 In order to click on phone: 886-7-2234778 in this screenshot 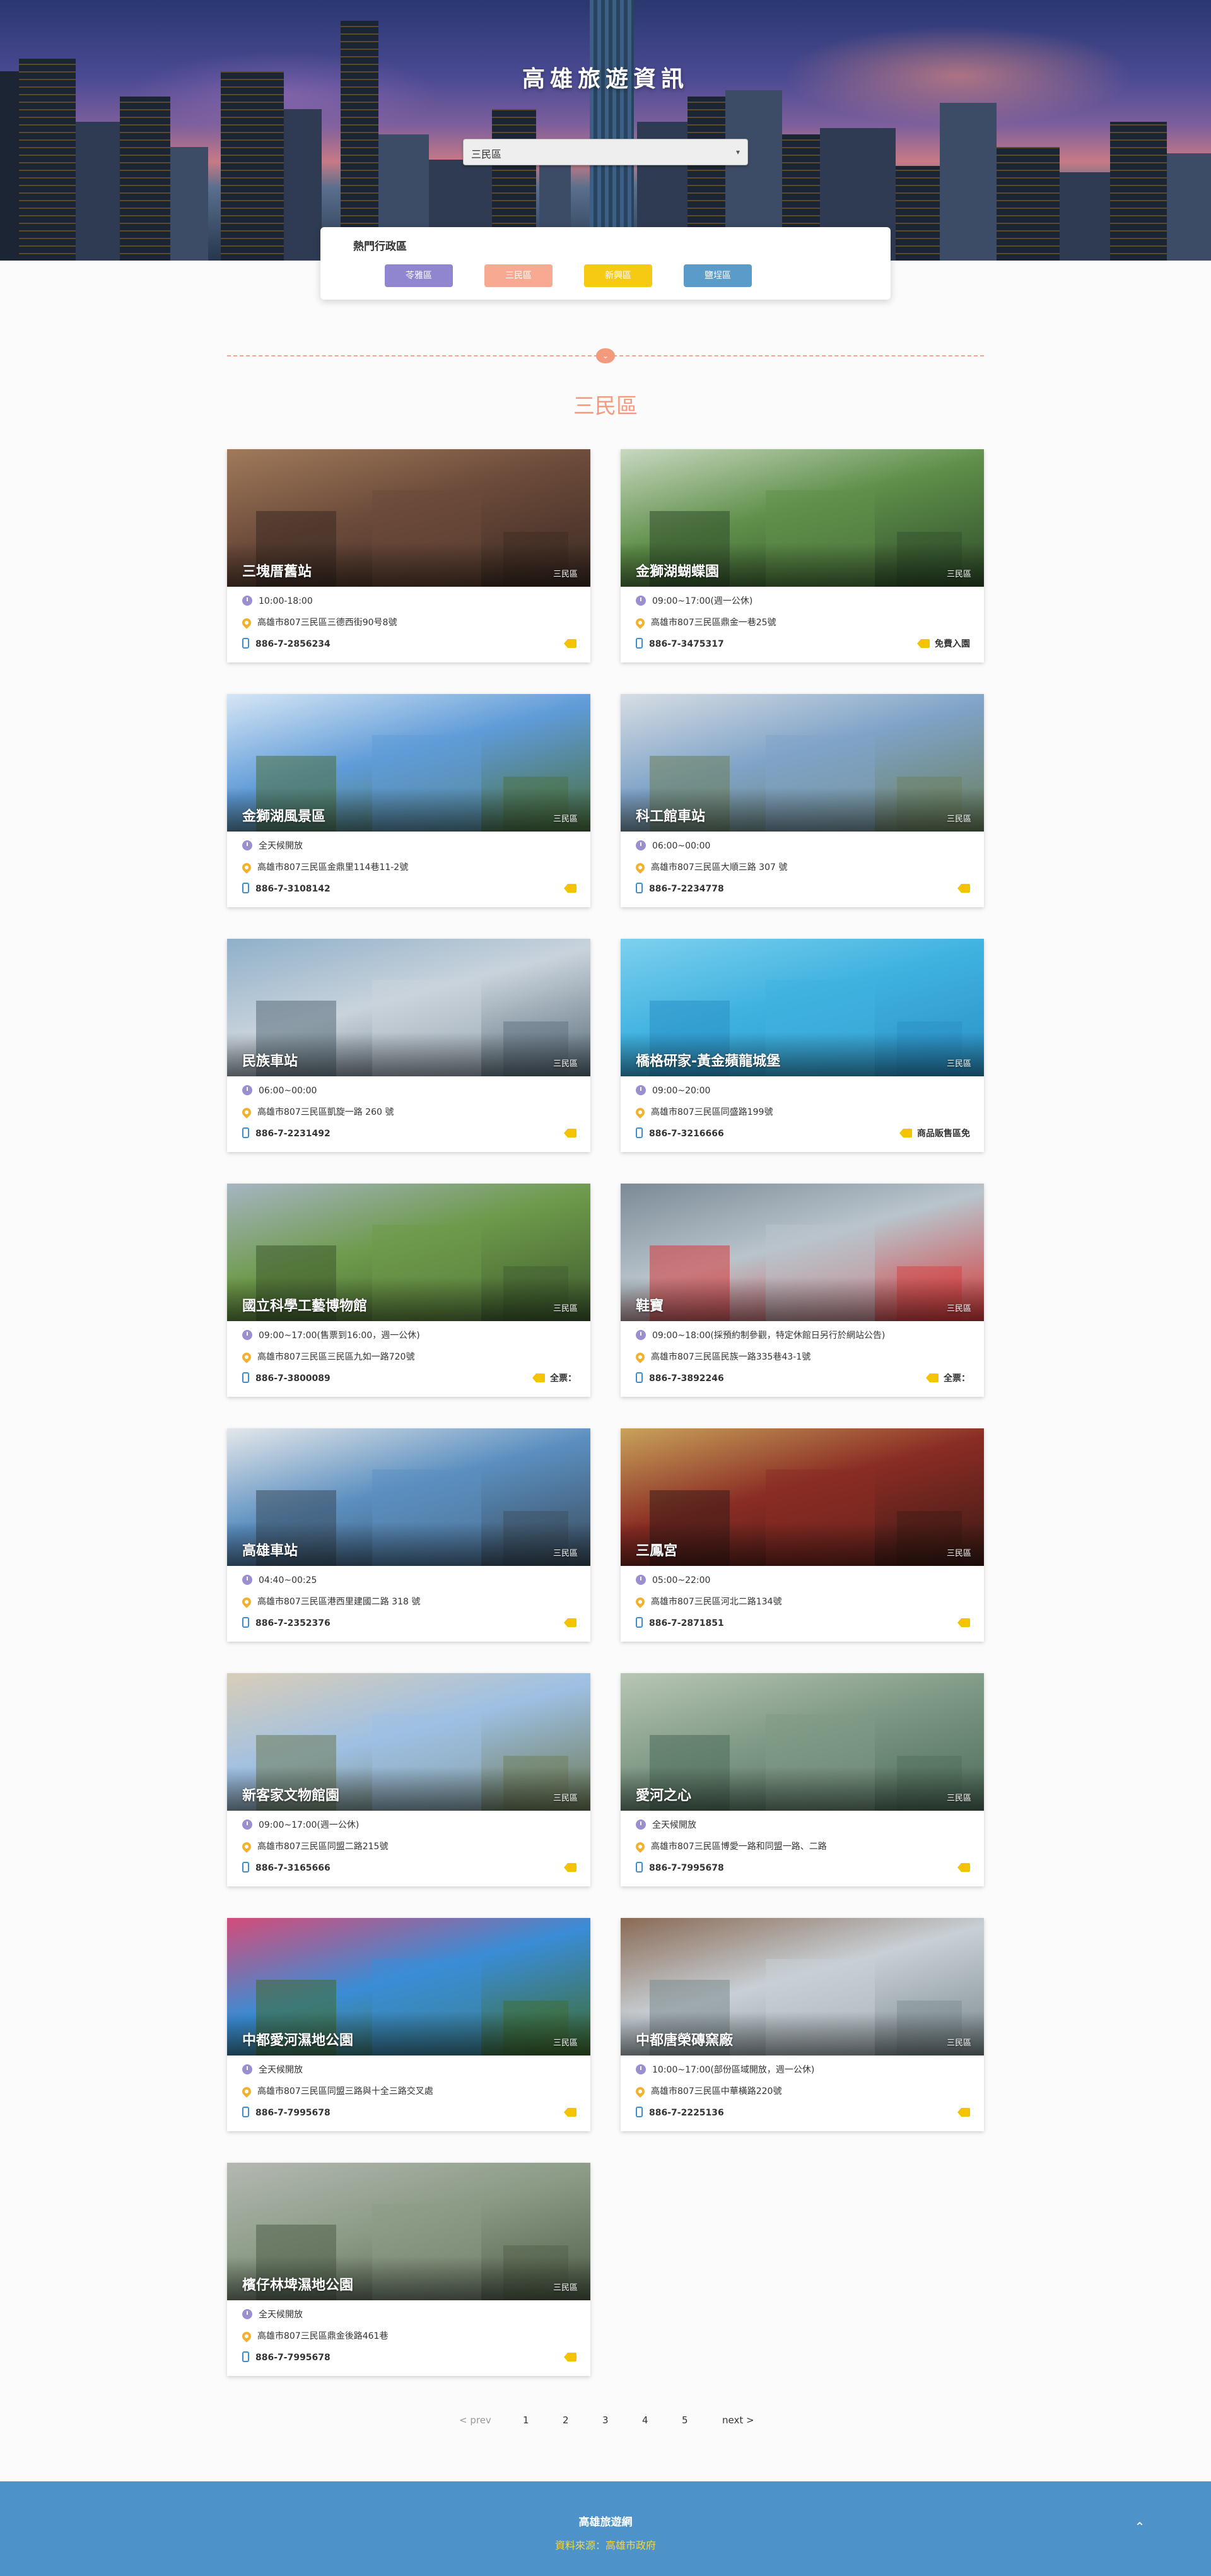, I will do `click(680, 889)`.